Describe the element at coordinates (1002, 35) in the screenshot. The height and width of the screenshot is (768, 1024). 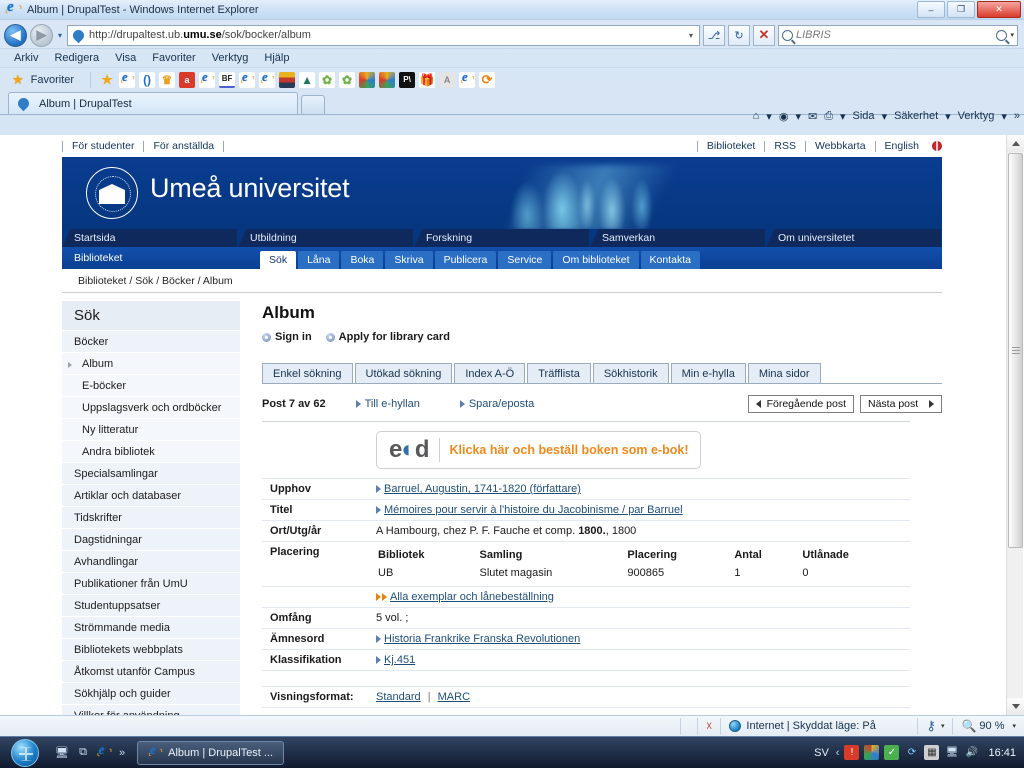
I see `search-go-icon` at that location.